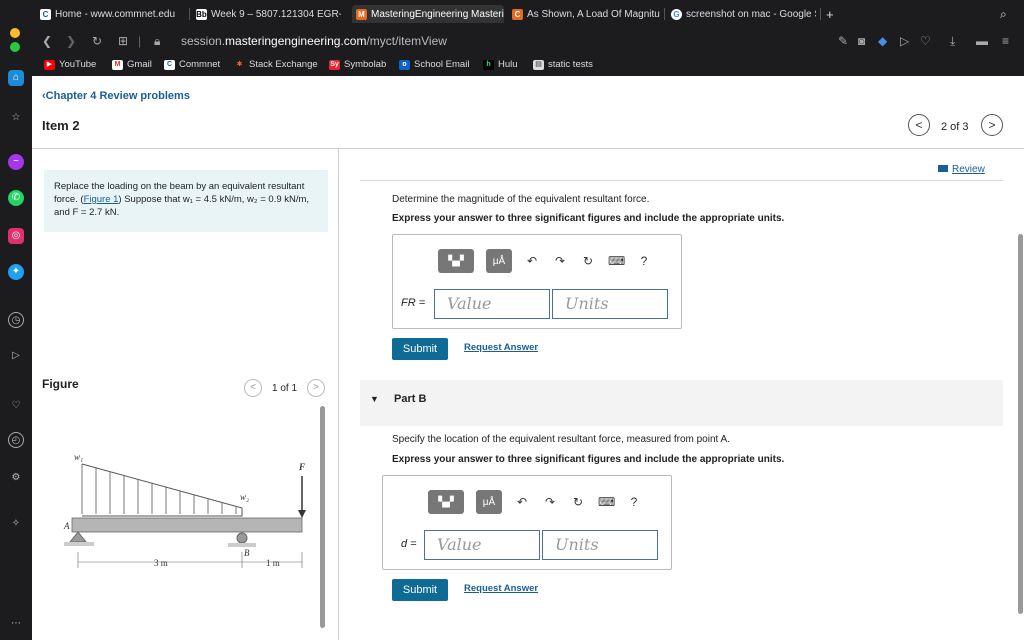 This screenshot has height=640, width=1024. Describe the element at coordinates (919, 125) in the screenshot. I see `prev-item-button: <` at that location.